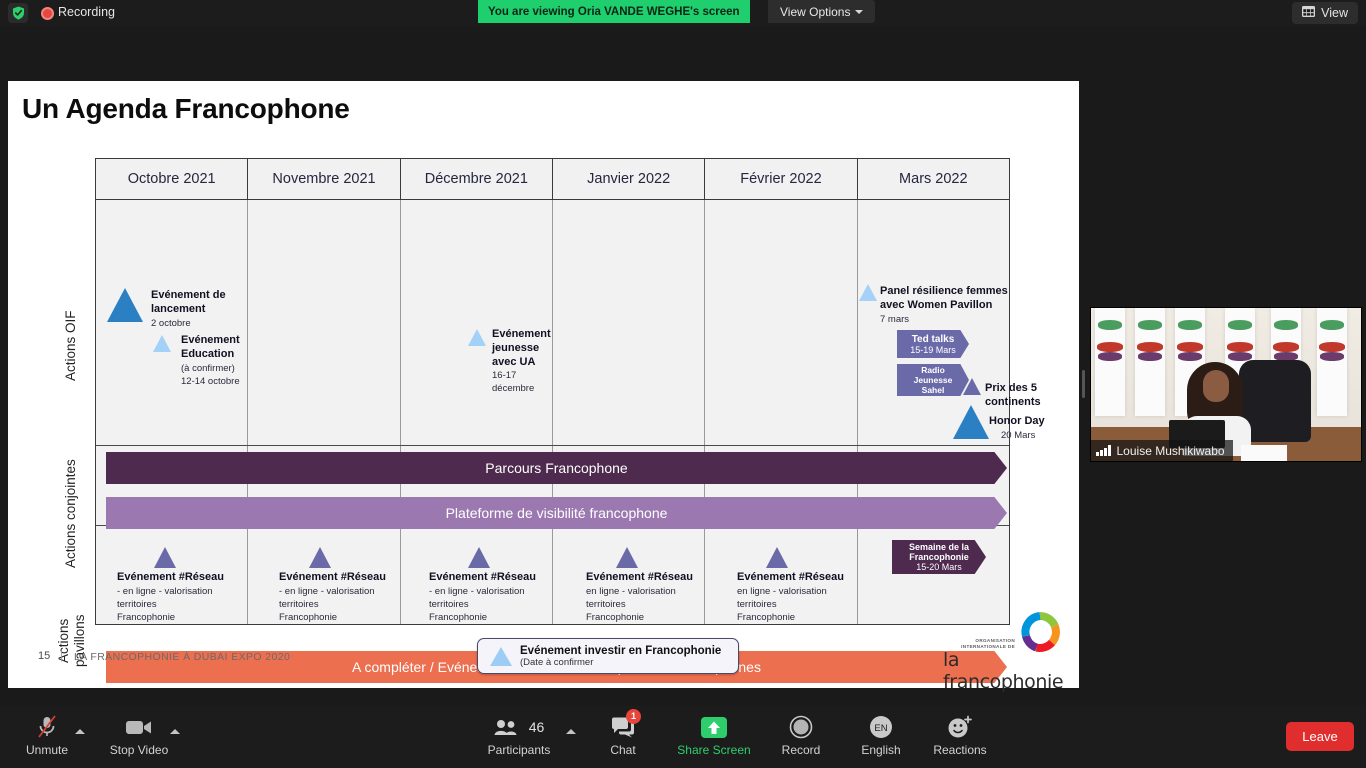 Image resolution: width=1366 pixels, height=768 pixels. What do you see at coordinates (139, 727) in the screenshot?
I see `camera-icon` at bounding box center [139, 727].